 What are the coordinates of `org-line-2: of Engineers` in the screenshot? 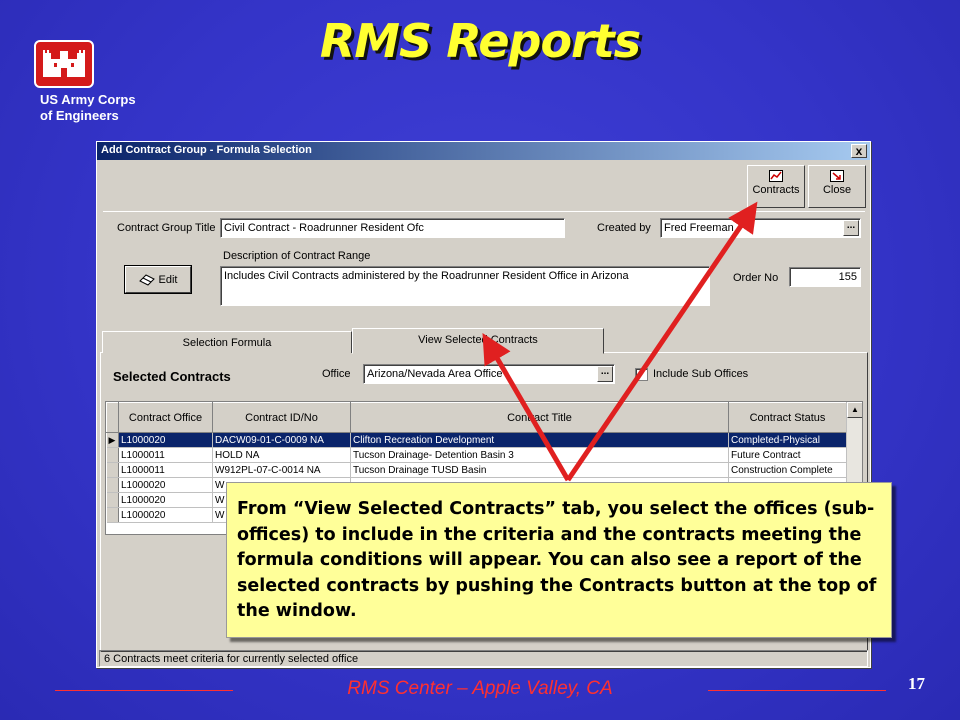 It's located at (79, 115).